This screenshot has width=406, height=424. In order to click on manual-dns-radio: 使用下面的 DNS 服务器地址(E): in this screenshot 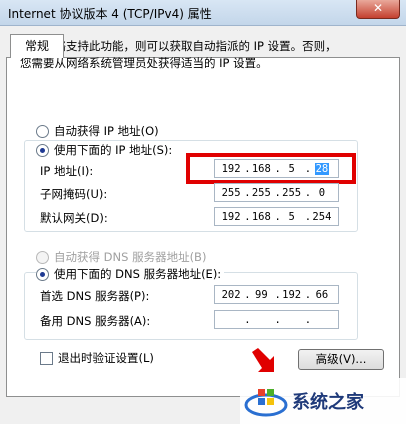, I will do `click(130, 274)`.